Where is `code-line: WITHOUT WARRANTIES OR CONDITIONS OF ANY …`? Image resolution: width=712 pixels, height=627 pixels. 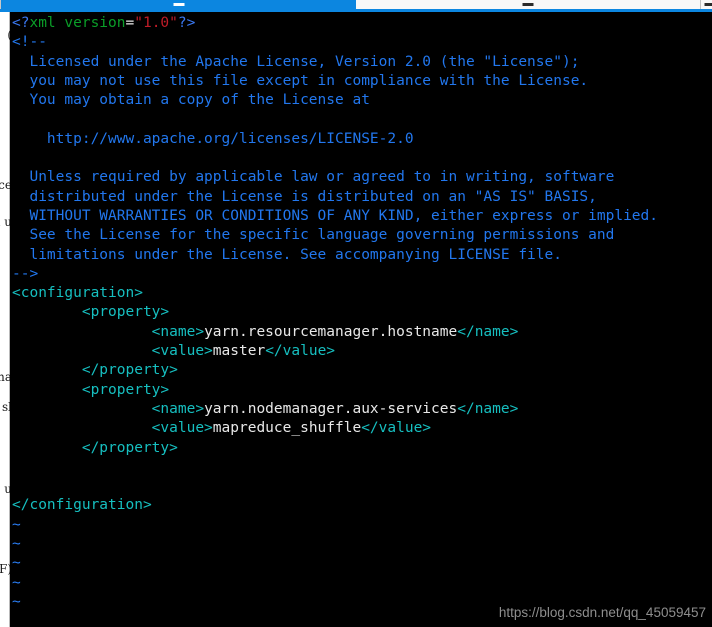
code-line: WITHOUT WARRANTIES OR CONDITIONS OF ANY … is located at coordinates (361, 216).